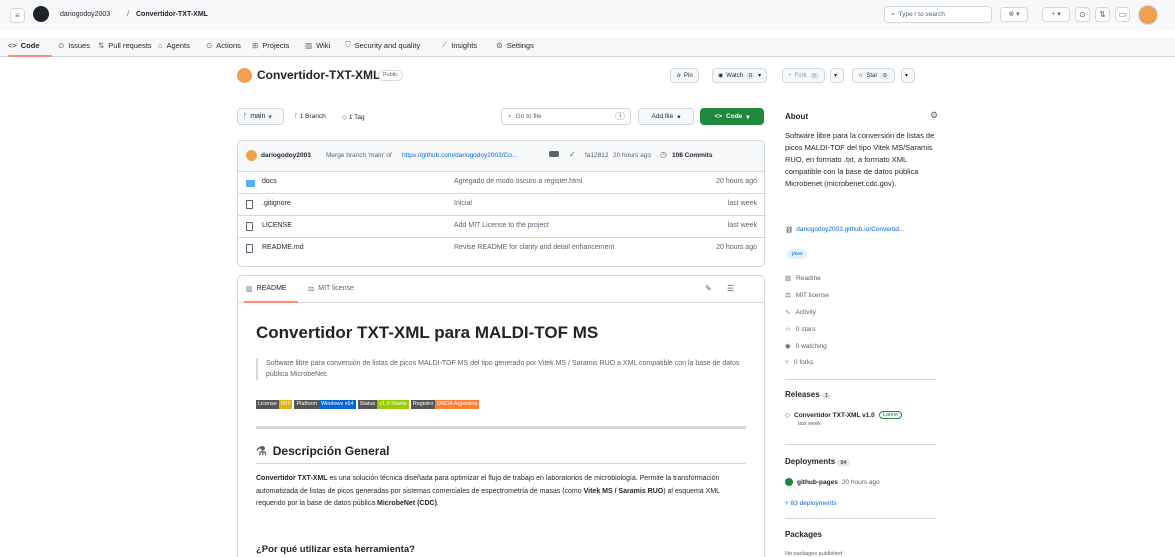  What do you see at coordinates (271, 302) in the screenshot?
I see `active-tab-underline` at bounding box center [271, 302].